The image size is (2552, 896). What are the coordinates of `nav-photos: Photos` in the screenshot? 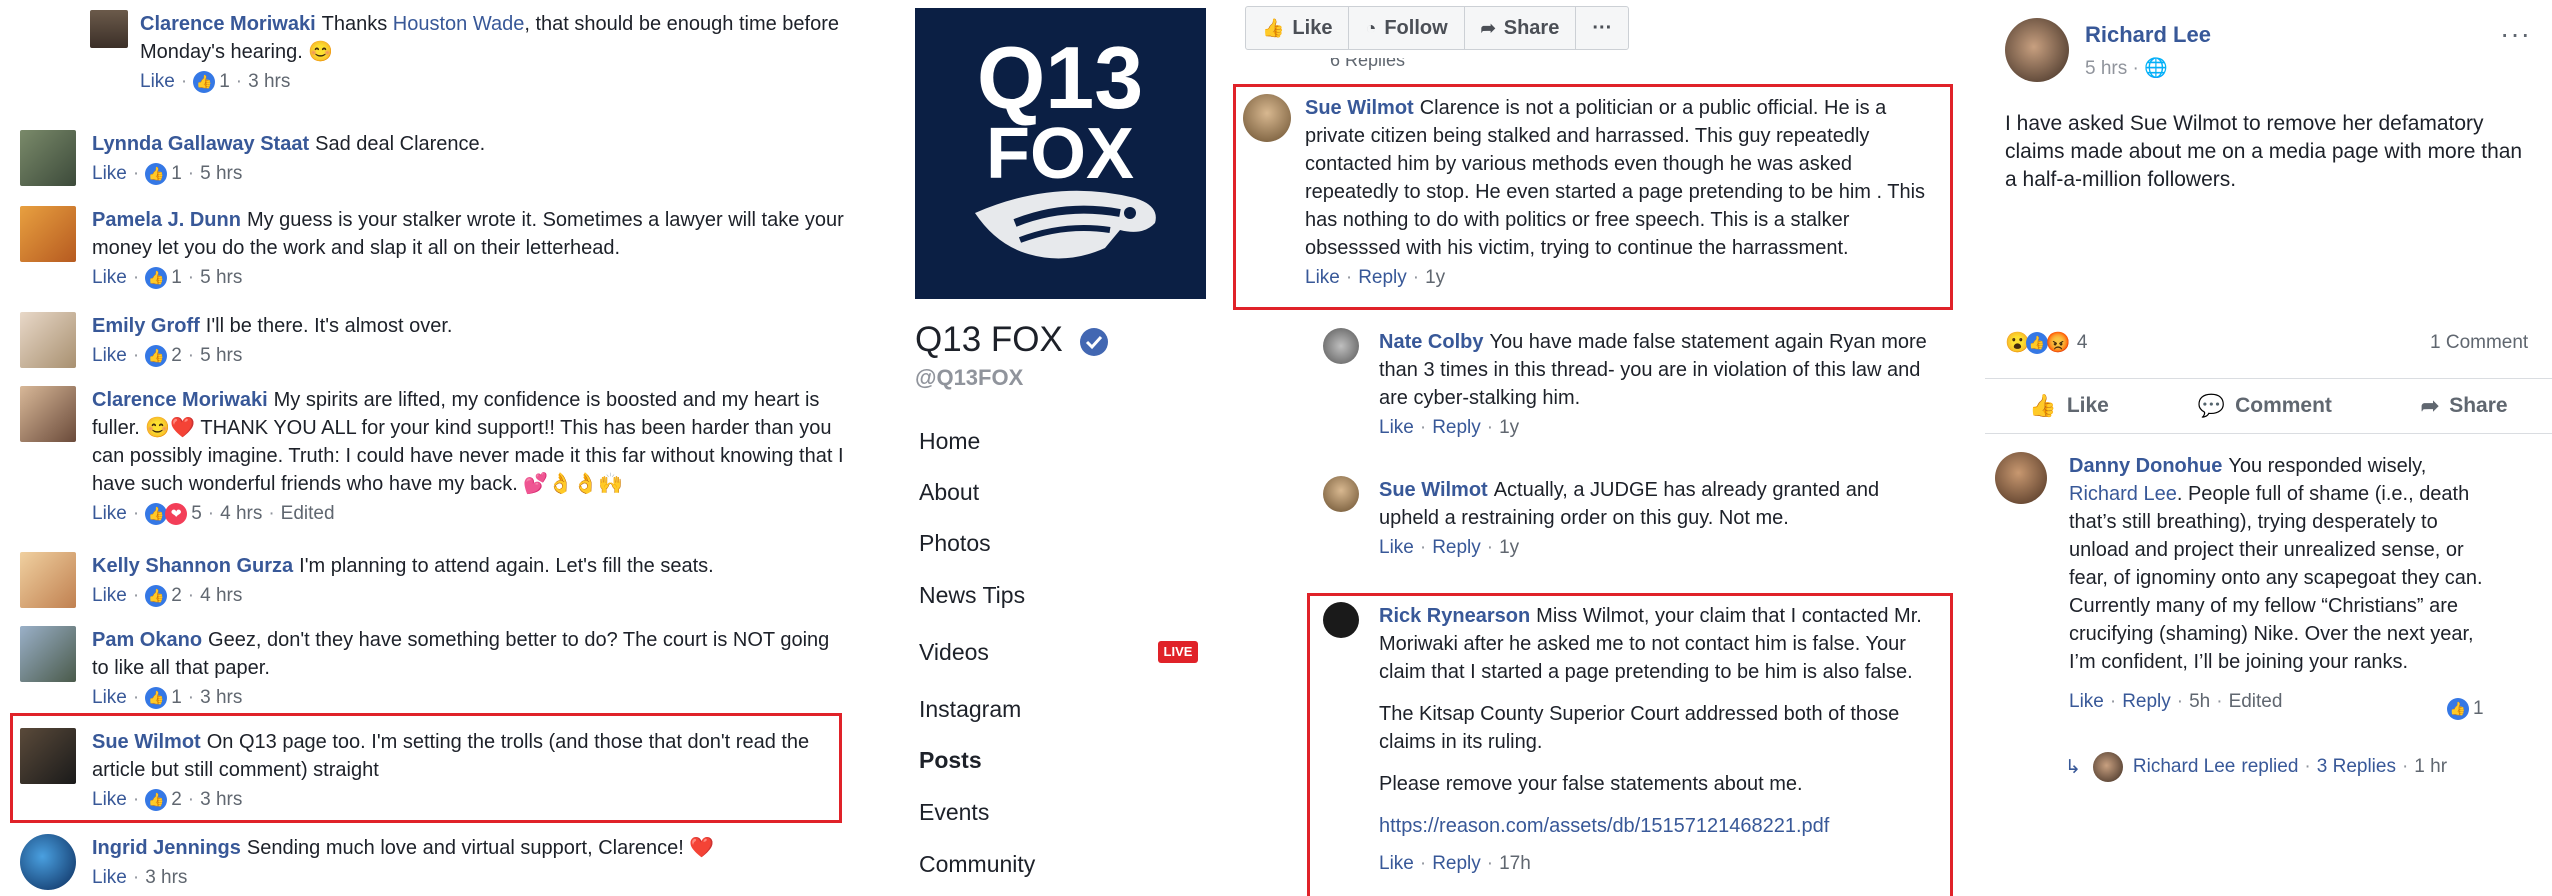 It's located at (955, 543).